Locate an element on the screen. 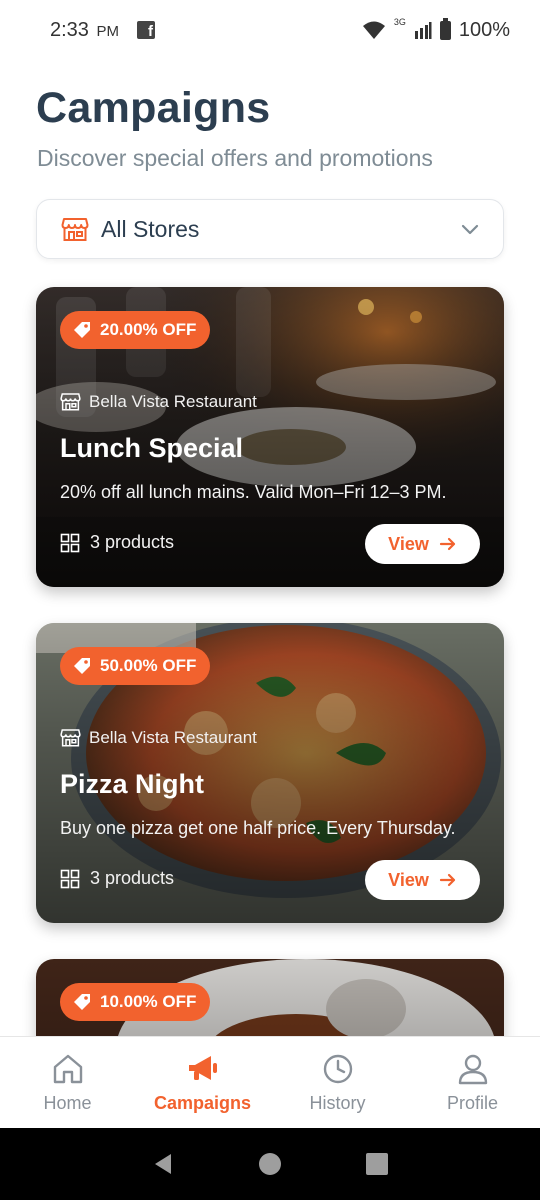 The width and height of the screenshot is (540, 1200). bottom-navigation: Home Campaigns History Profile is located at coordinates (270, 1082).